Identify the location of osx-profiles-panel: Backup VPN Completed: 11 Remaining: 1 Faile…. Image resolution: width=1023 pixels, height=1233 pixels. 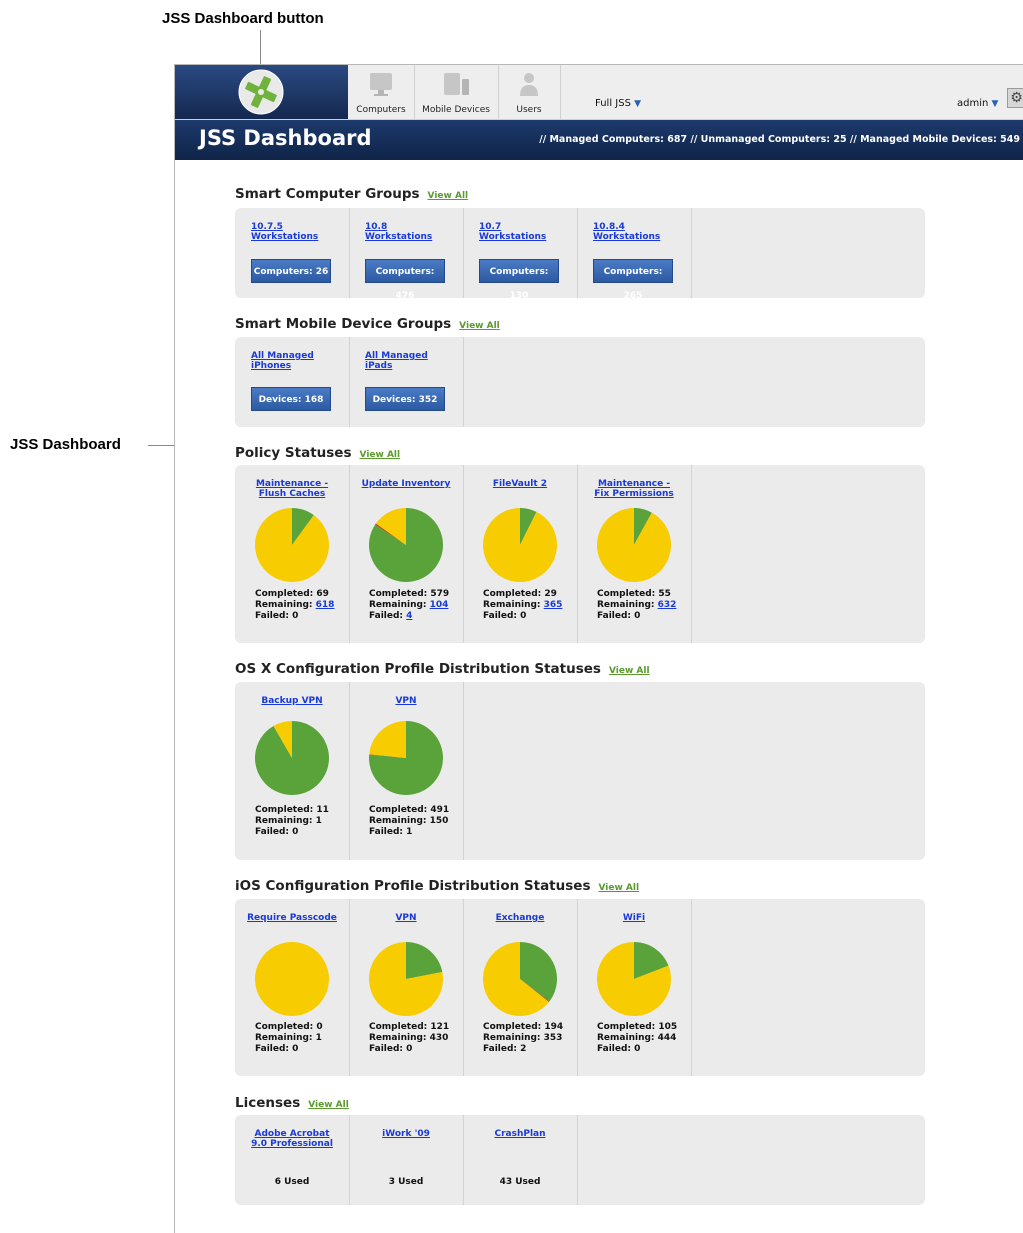
(580, 771).